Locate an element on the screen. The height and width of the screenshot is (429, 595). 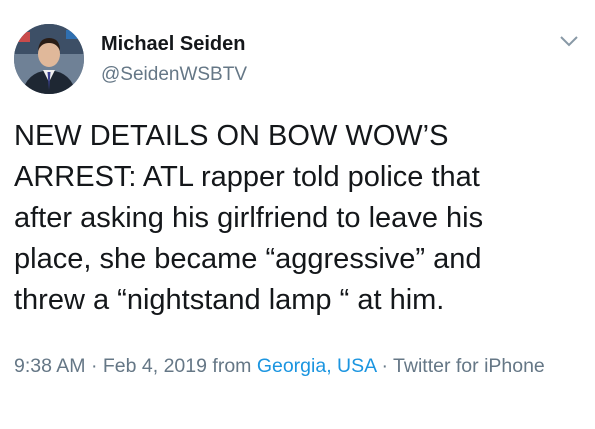
profile-photo-icon is located at coordinates (49, 59).